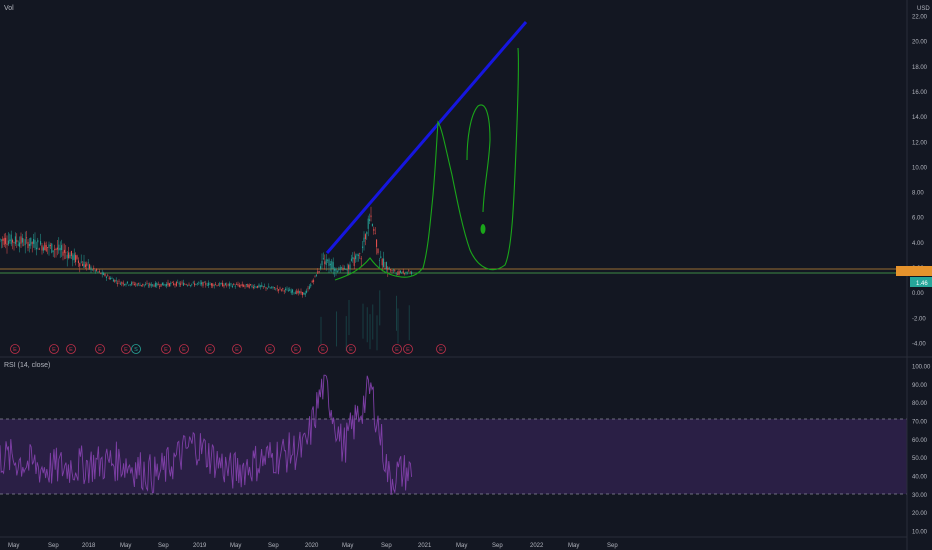  Describe the element at coordinates (312, 546) in the screenshot. I see `time-tick-label: 2020` at that location.